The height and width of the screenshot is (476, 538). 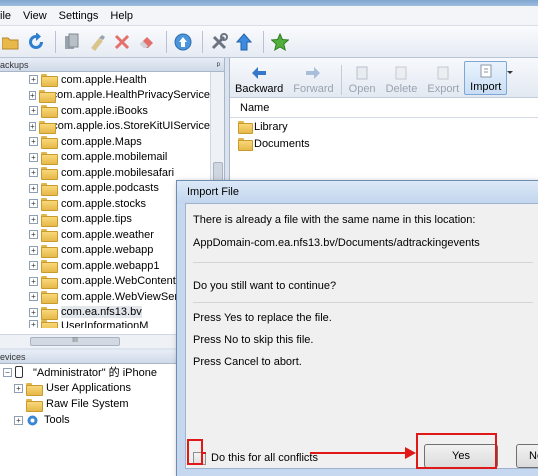 I want to click on import-icon, so click(x=486, y=71).